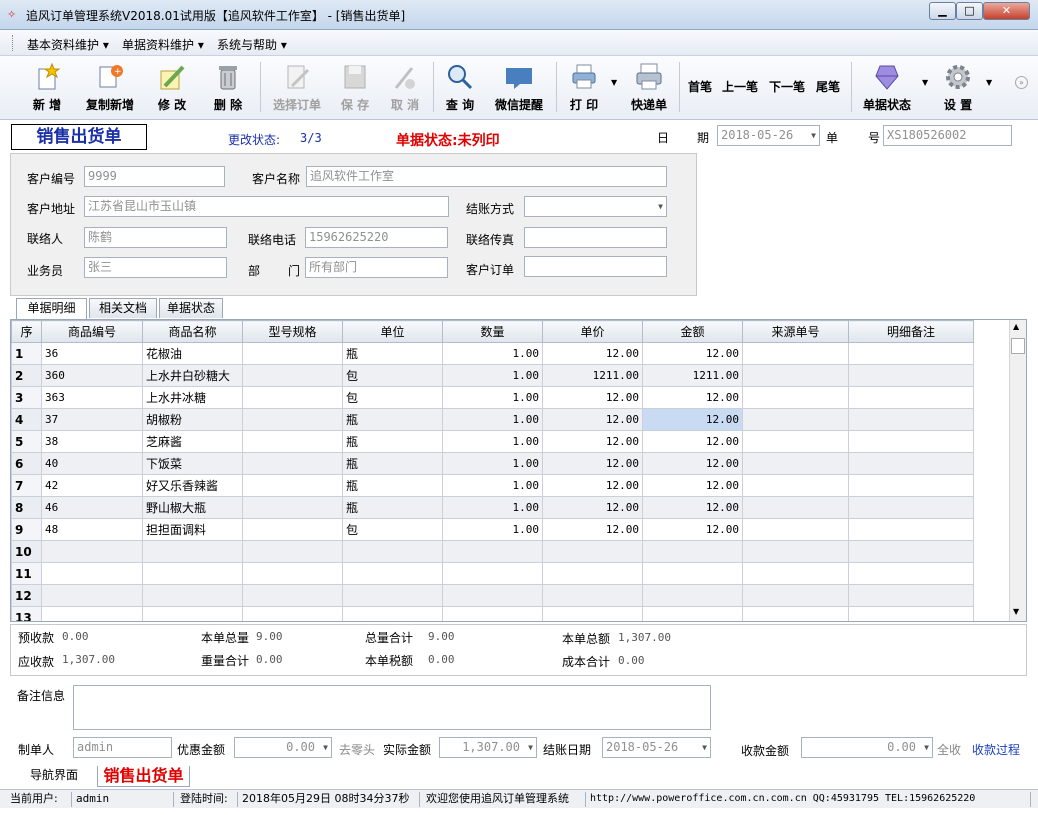  Describe the element at coordinates (656, 747) in the screenshot. I see `settle-date-field: 2018-05-26 ▼` at that location.